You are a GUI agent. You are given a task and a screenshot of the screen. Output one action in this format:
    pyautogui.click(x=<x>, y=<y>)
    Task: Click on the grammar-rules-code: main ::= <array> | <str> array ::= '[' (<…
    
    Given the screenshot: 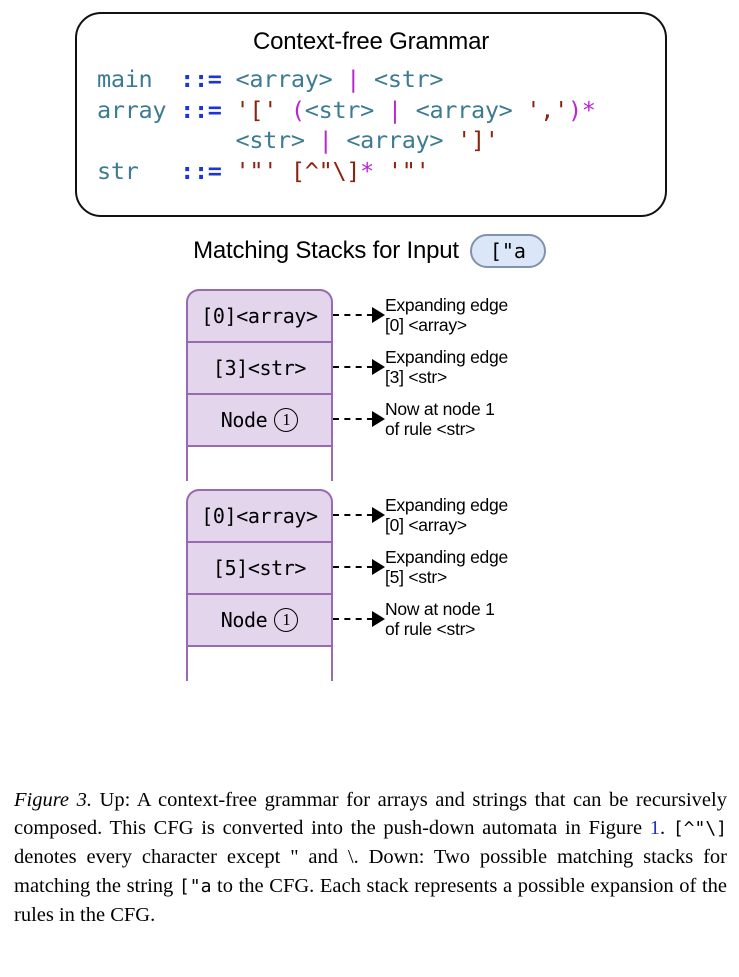 What is the action you would take?
    pyautogui.click(x=377, y=125)
    